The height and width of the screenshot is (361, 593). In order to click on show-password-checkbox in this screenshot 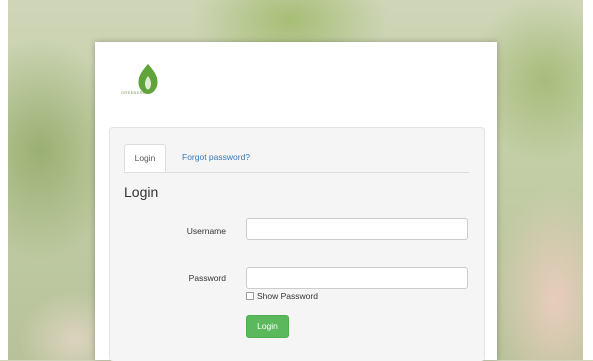, I will do `click(250, 296)`.